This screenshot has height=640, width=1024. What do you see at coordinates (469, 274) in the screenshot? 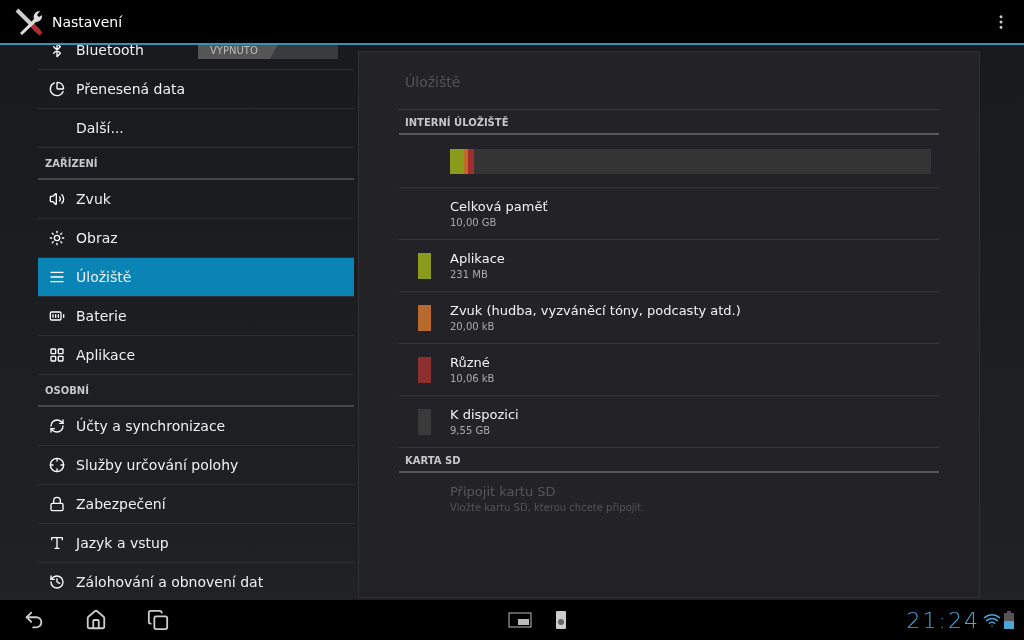
I see `entry-value: 231 MB` at bounding box center [469, 274].